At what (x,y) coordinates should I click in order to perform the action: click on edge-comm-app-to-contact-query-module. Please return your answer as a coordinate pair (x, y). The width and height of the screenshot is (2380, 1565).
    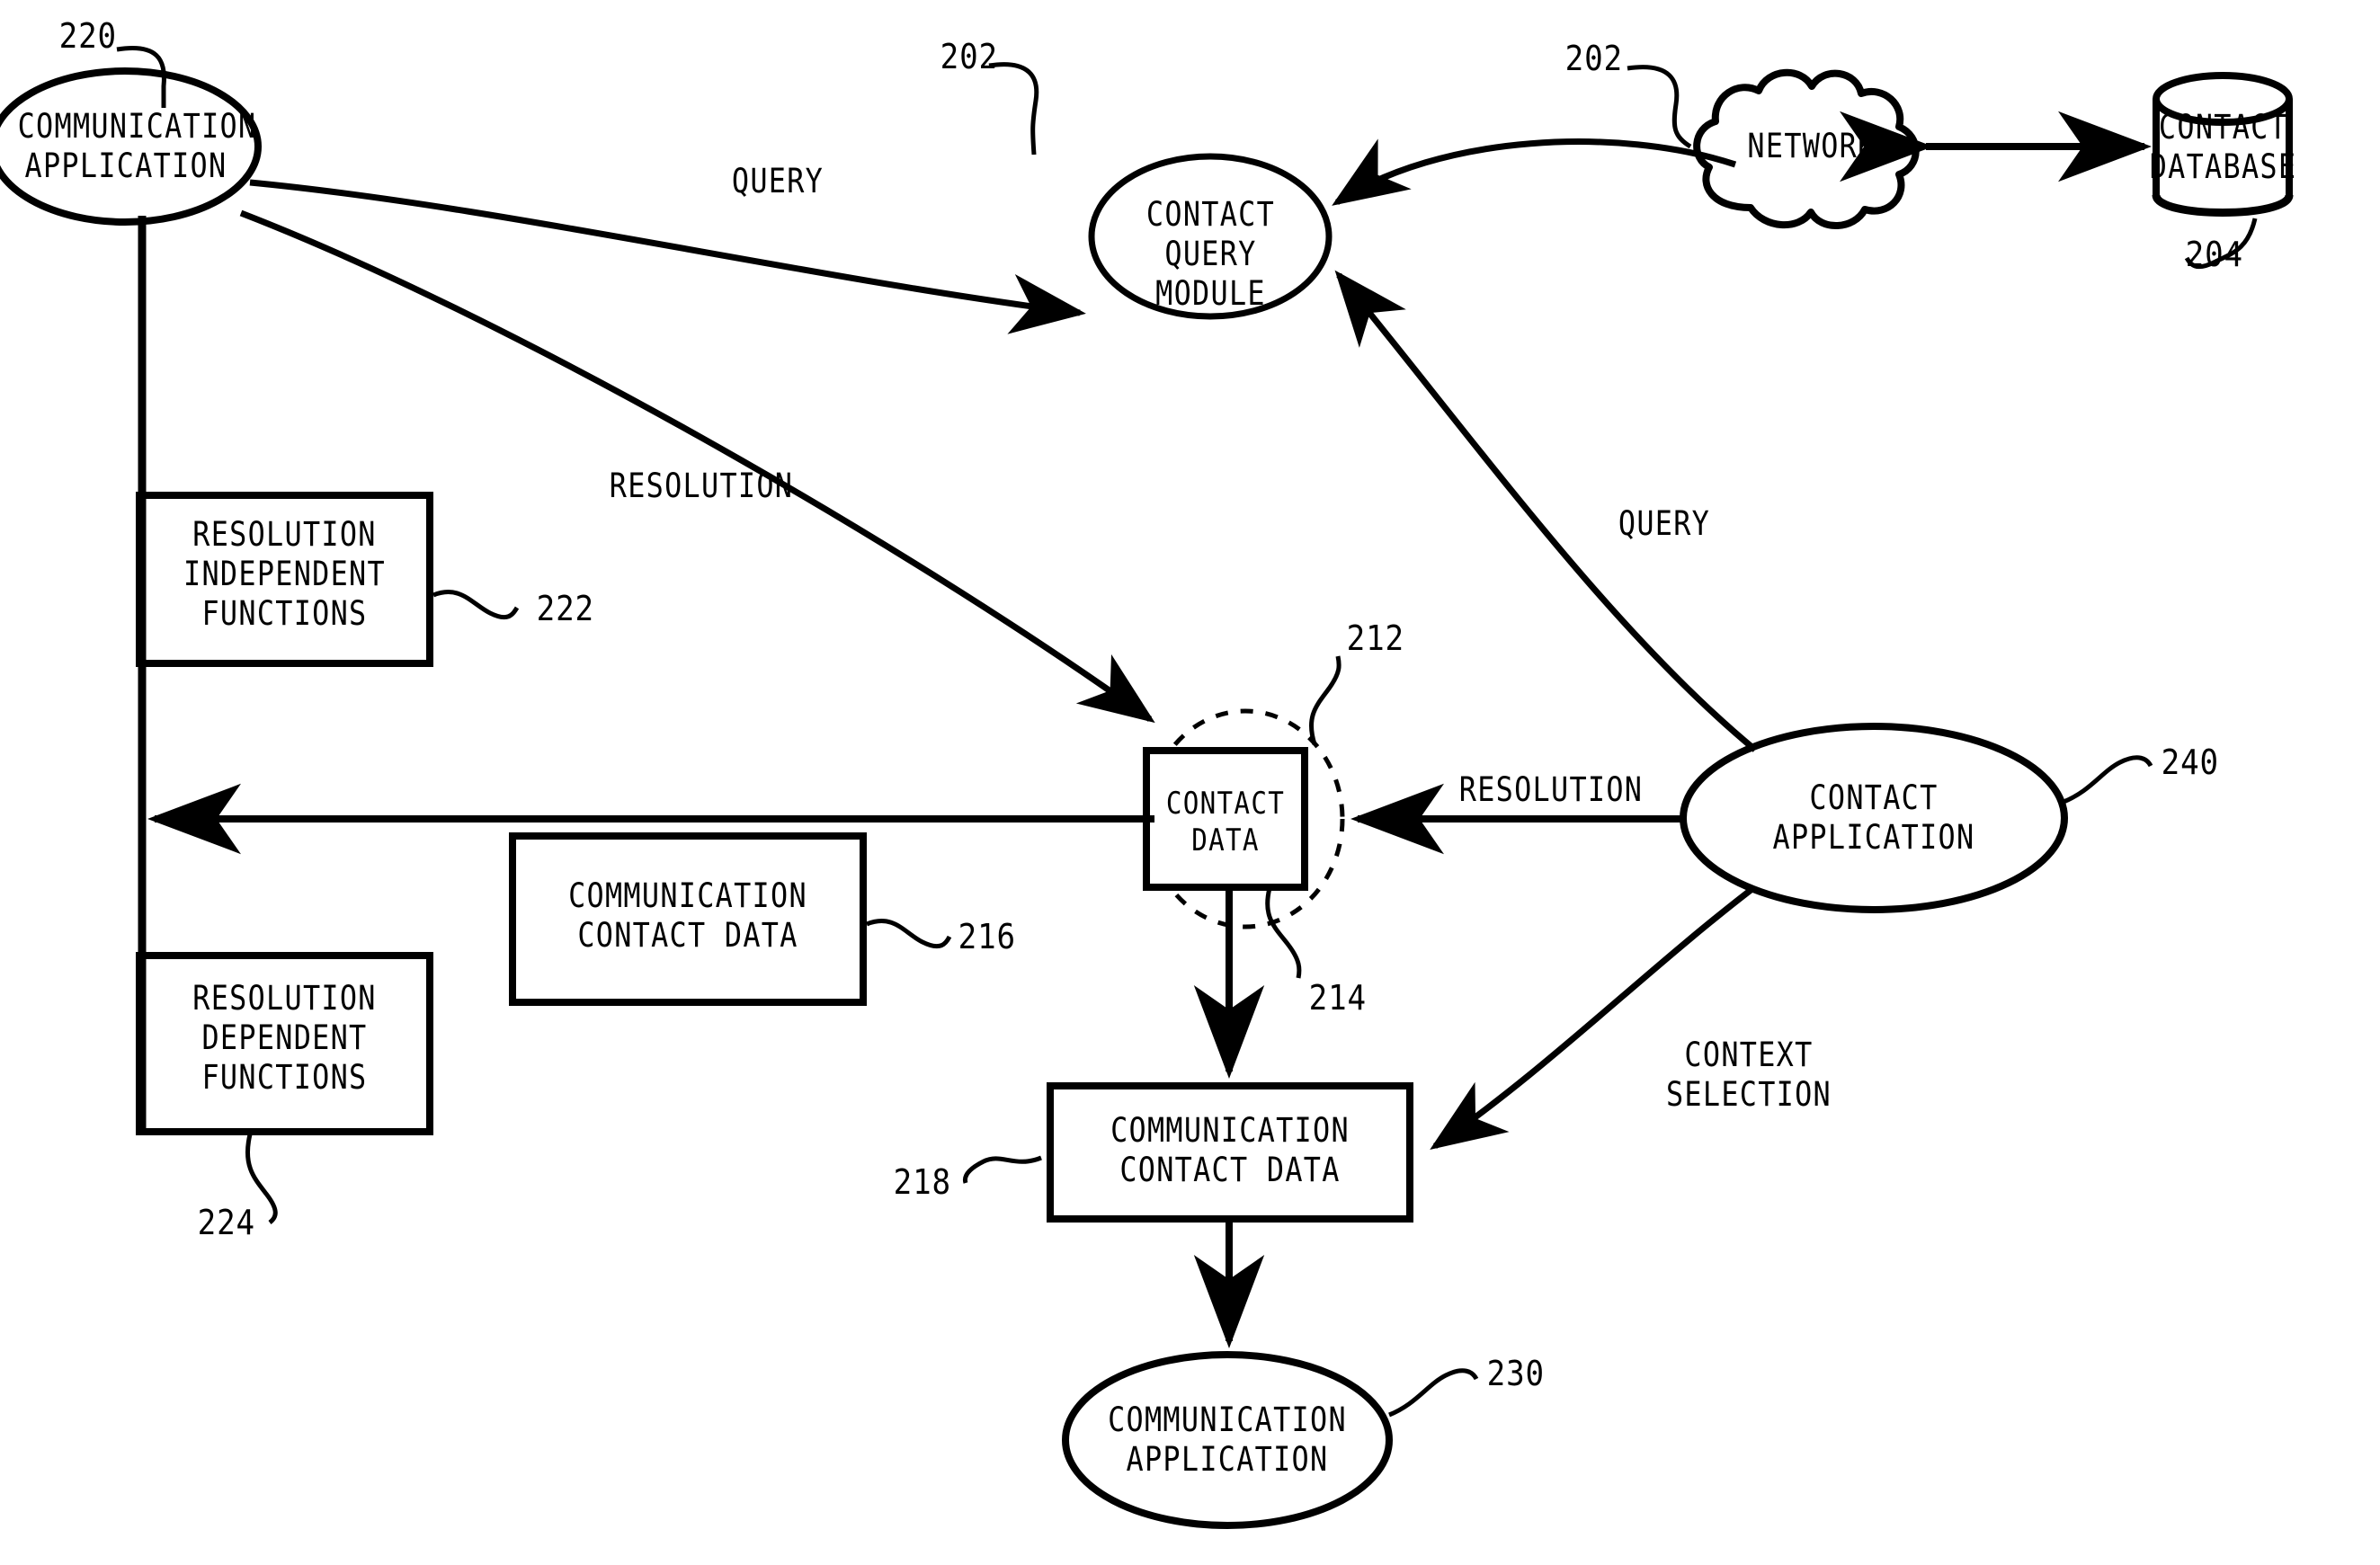
    Looking at the image, I should click on (668, 256).